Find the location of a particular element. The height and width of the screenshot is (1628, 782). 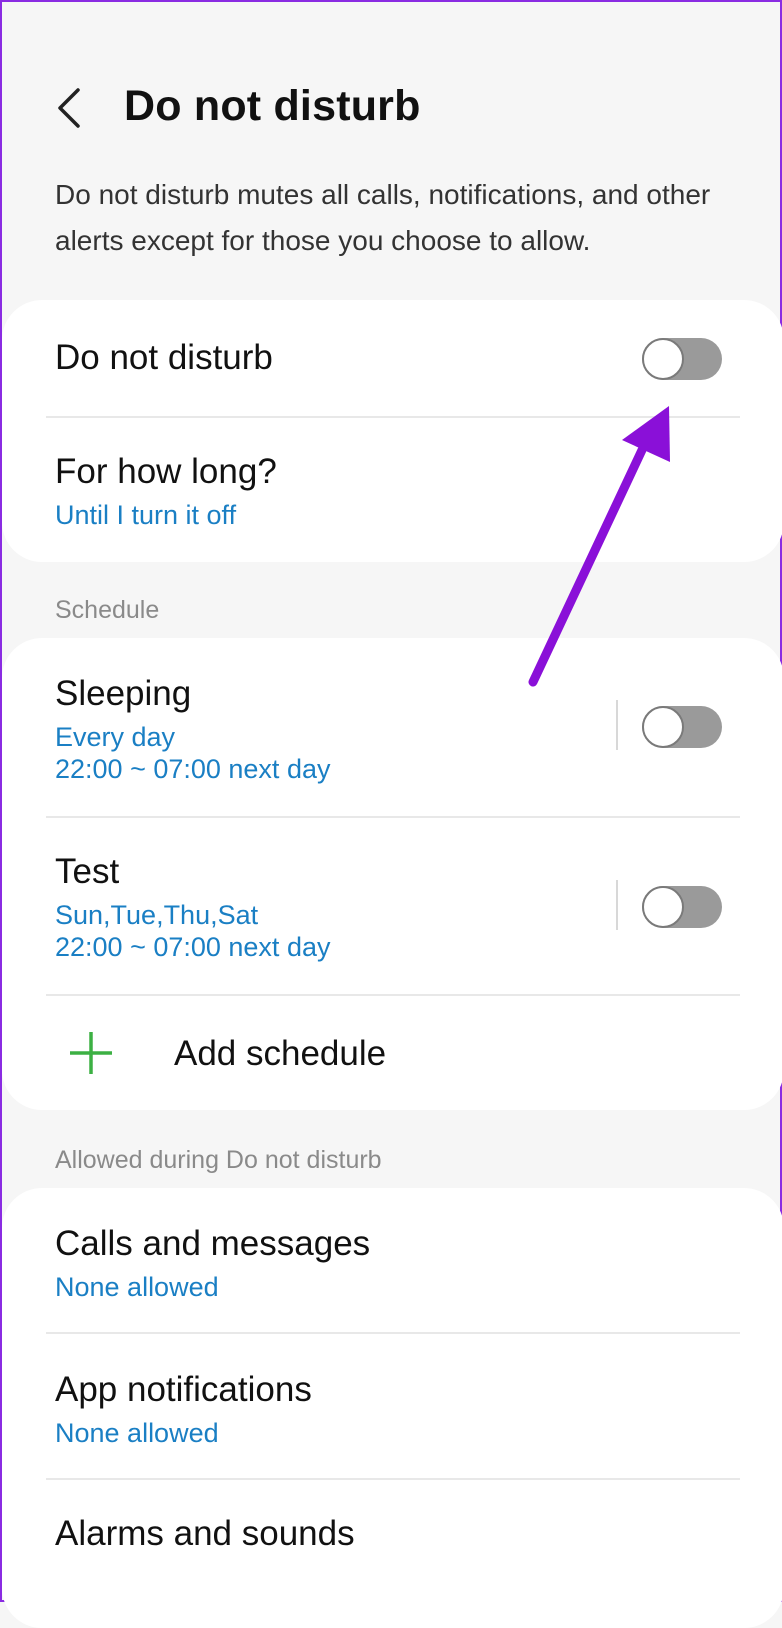

allowed-item-apps: App notifications None allowed is located at coordinates (392, 1406).